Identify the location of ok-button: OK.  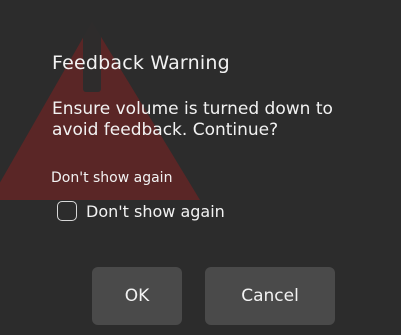
(137, 296).